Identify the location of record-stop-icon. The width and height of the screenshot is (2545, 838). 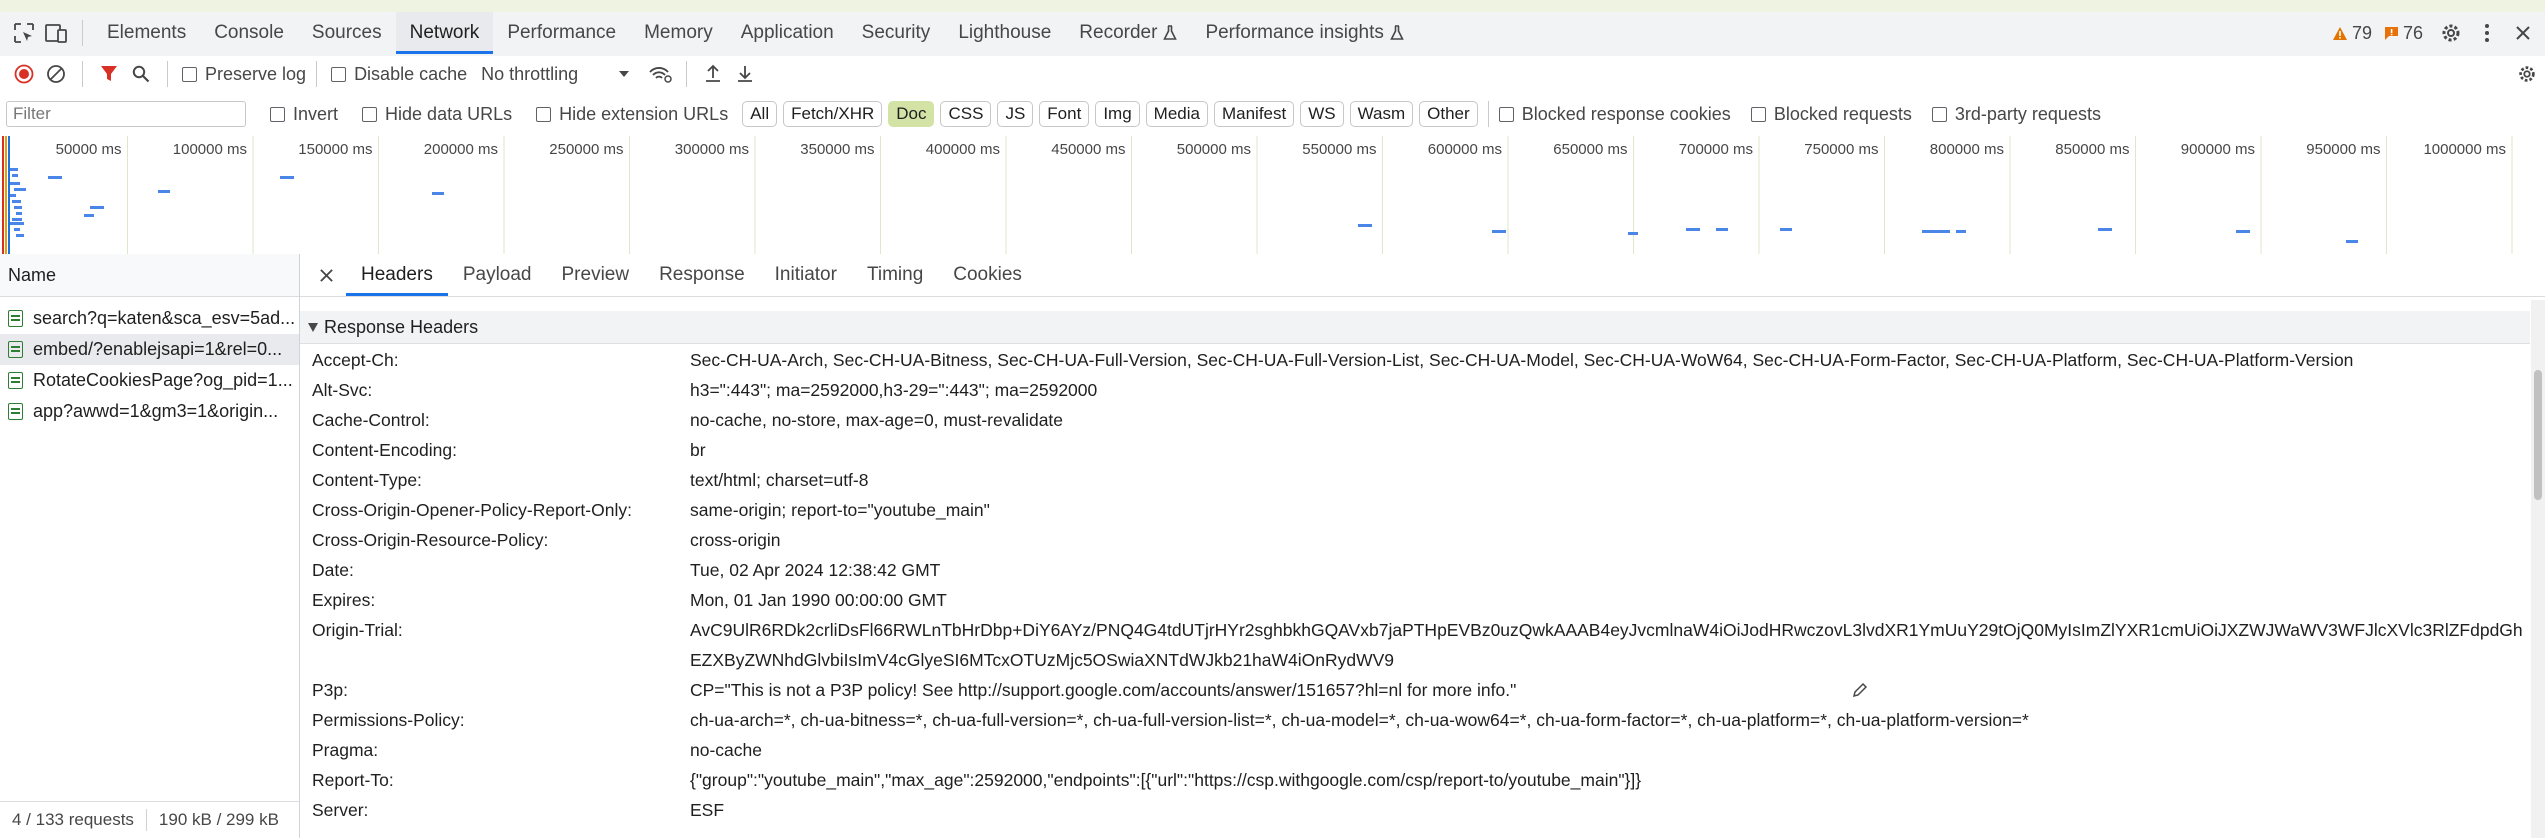
(24, 74).